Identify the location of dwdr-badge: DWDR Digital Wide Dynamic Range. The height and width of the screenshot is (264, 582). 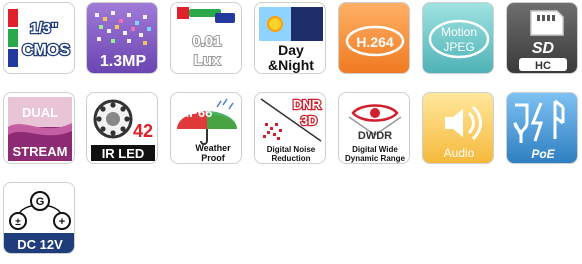
(374, 128).